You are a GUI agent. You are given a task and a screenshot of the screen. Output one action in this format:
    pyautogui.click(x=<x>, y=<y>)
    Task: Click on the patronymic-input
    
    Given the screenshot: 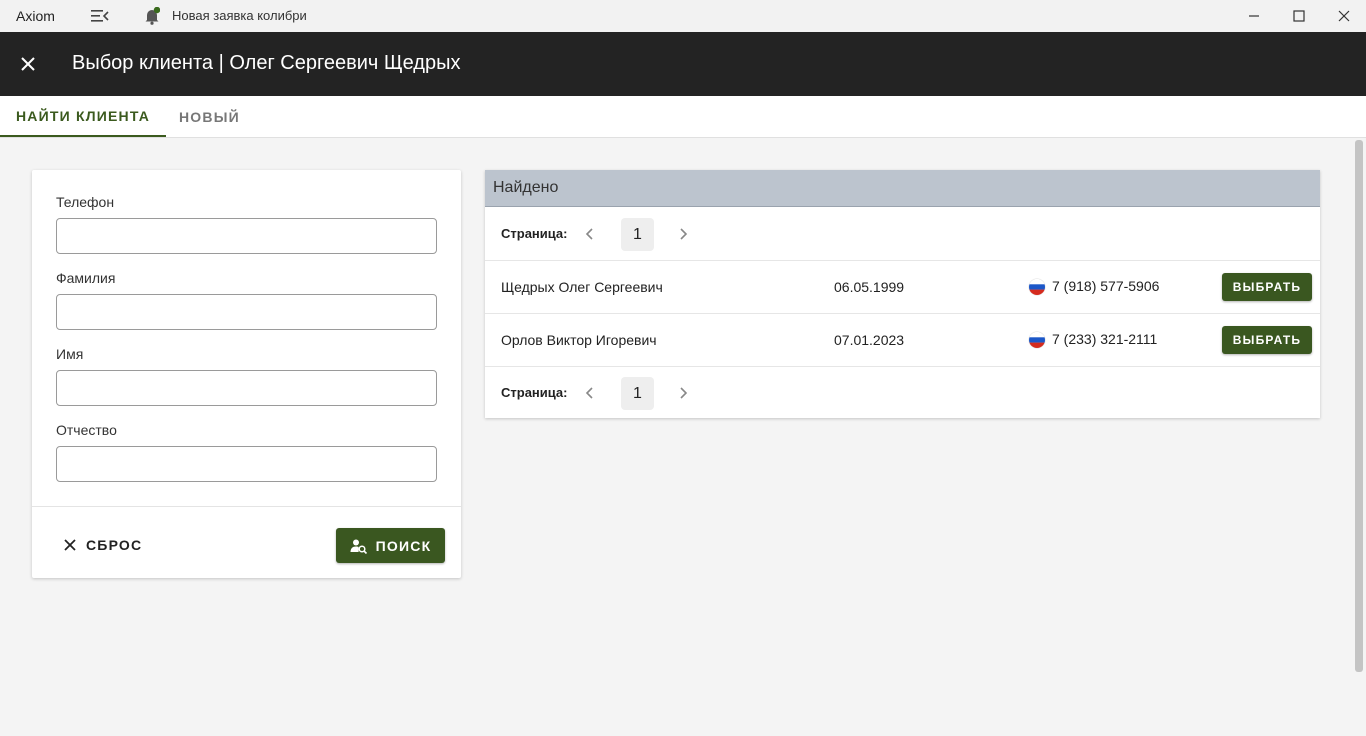 What is the action you would take?
    pyautogui.click(x=246, y=464)
    